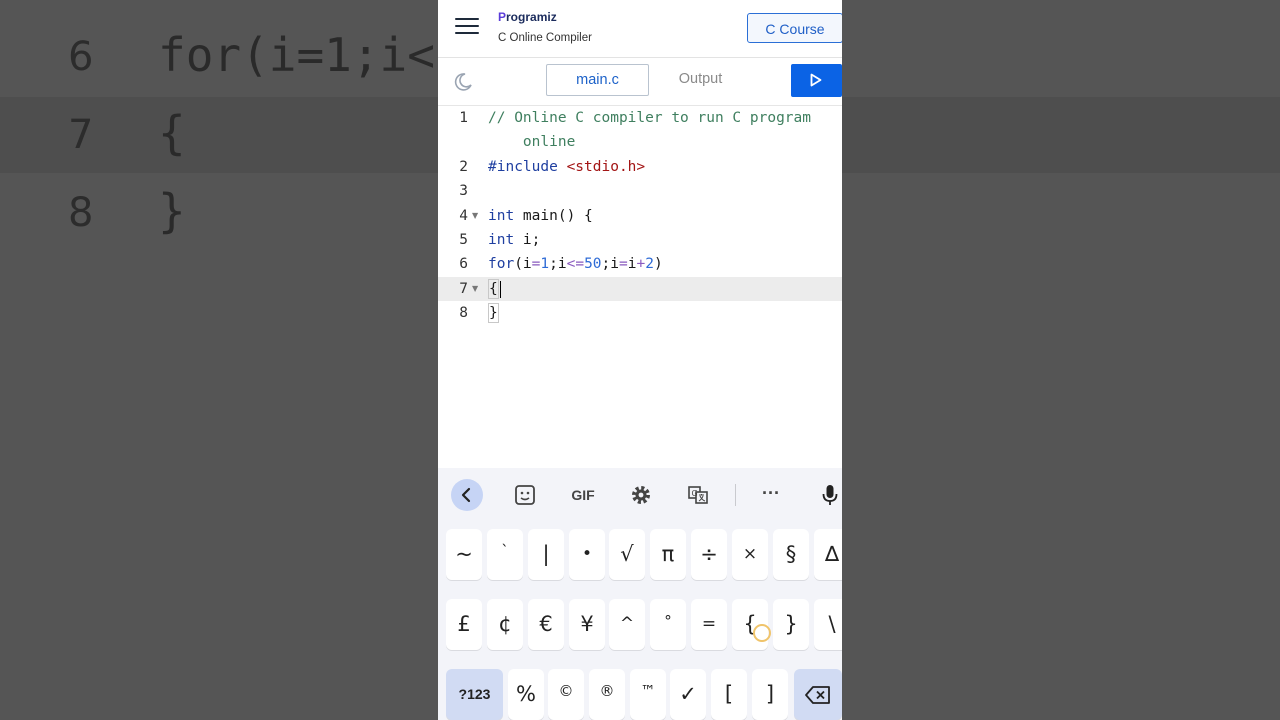 The height and width of the screenshot is (720, 1280). I want to click on mic-icon, so click(828, 495).